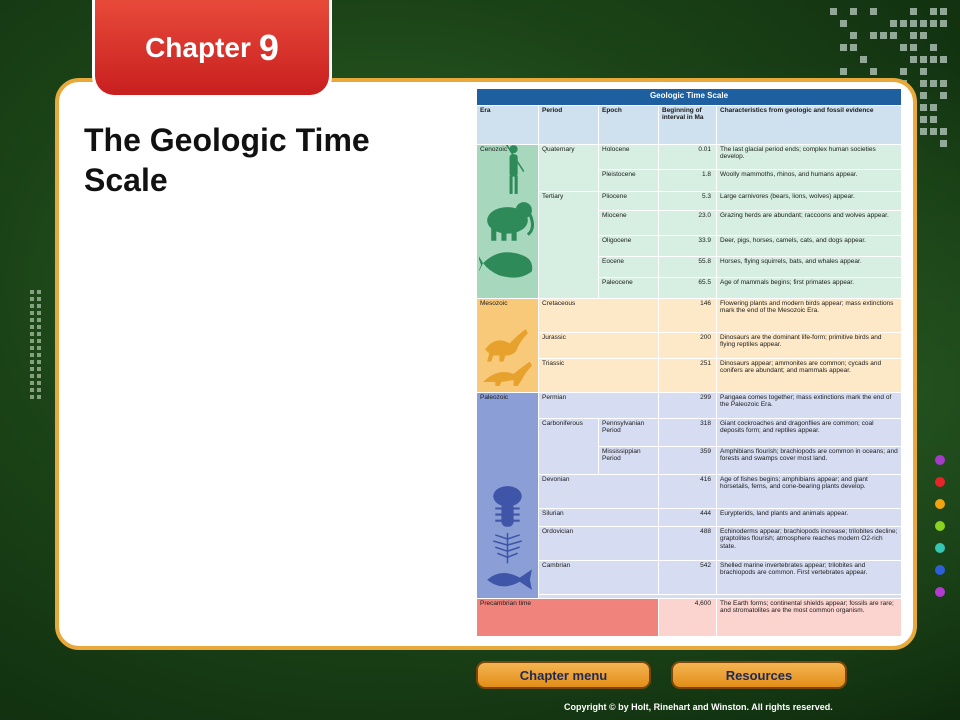 The width and height of the screenshot is (960, 720). Describe the element at coordinates (38, 345) in the screenshot. I see `left-dot-decoration` at that location.